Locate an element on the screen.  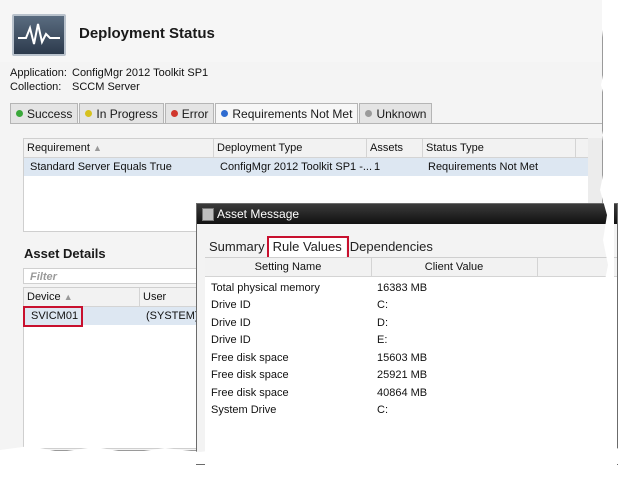
column-header-client-value: Client Value is located at coordinates (454, 267).